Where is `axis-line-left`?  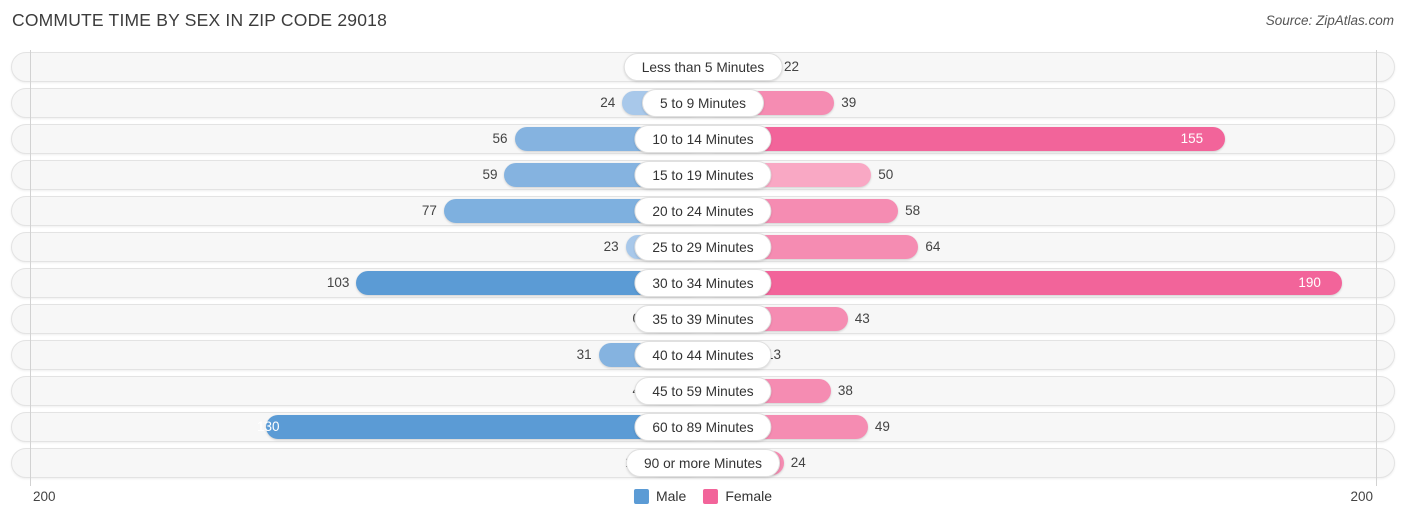 axis-line-left is located at coordinates (30, 268).